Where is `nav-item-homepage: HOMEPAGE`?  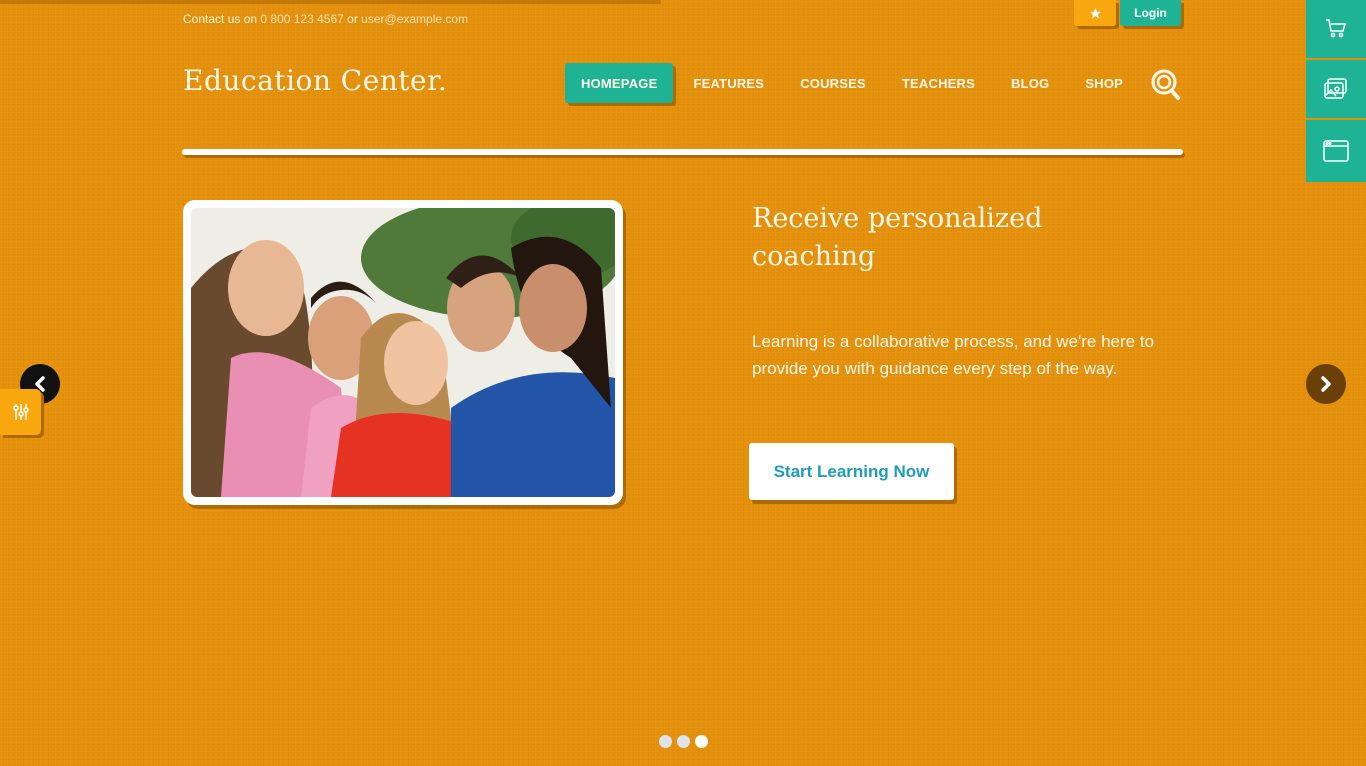 nav-item-homepage: HOMEPAGE is located at coordinates (619, 83).